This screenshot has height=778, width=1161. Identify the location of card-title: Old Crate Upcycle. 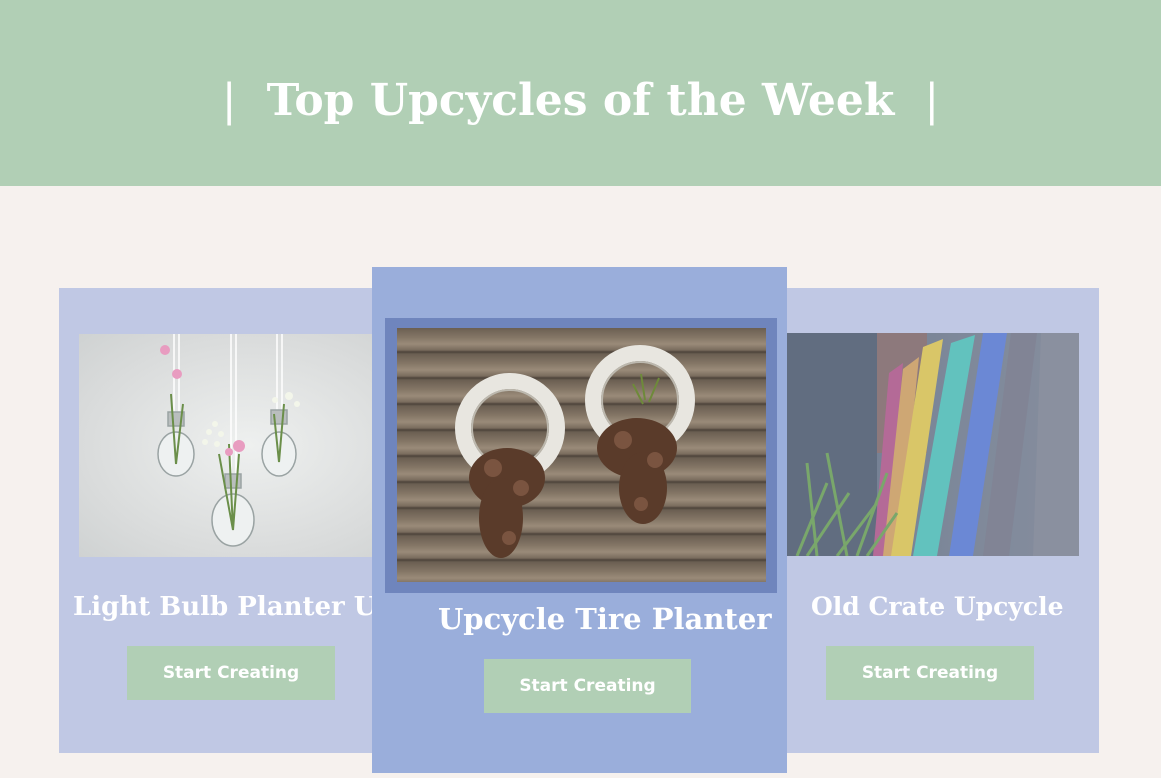
(937, 606).